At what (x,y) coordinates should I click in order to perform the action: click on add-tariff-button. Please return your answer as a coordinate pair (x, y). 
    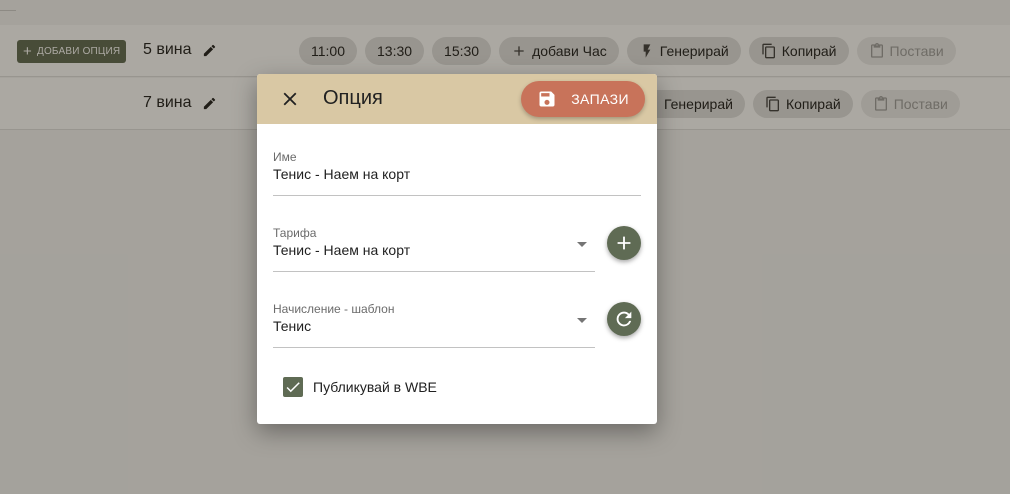
    Looking at the image, I should click on (624, 243).